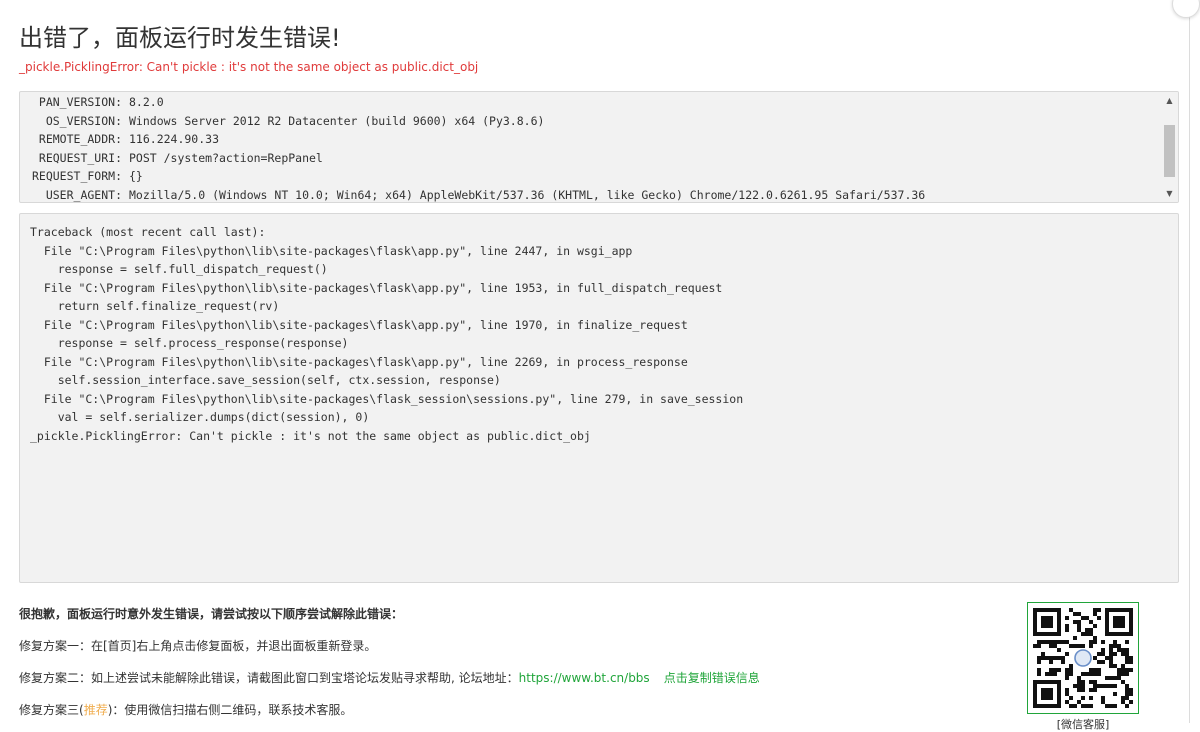 This screenshot has width=1200, height=732. What do you see at coordinates (590, 102) in the screenshot?
I see `env-row: PAN_VERSION: 8.2.0` at bounding box center [590, 102].